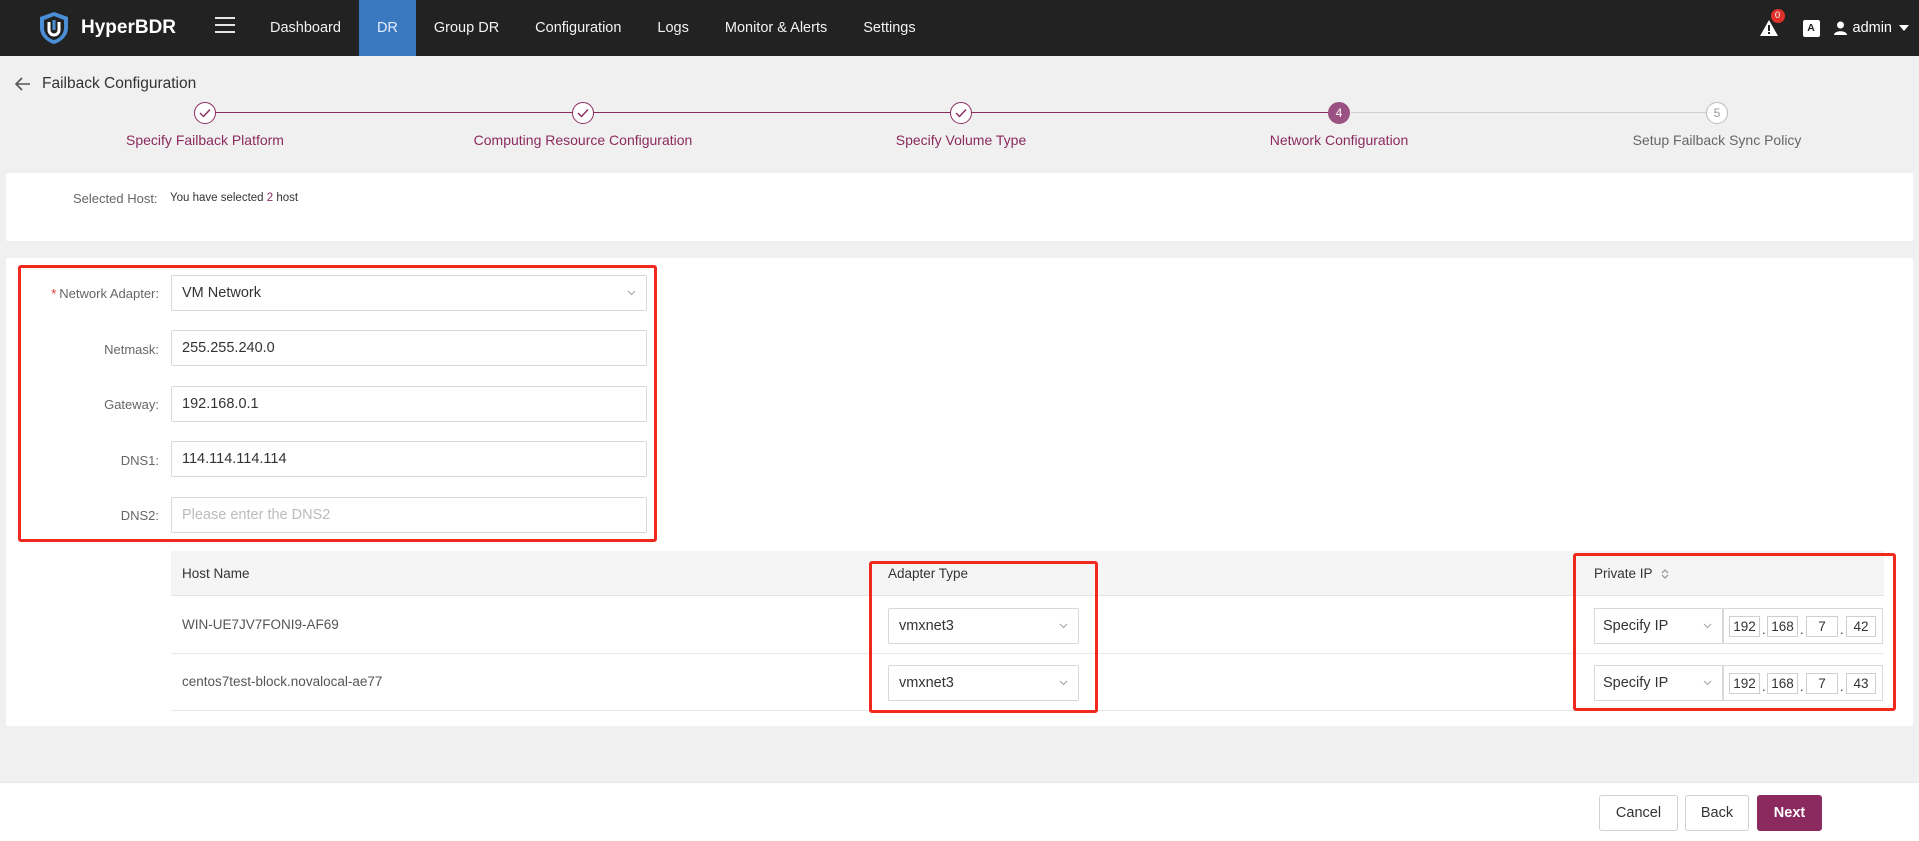  What do you see at coordinates (287, 198) in the screenshot?
I see `selected-suffix: host` at bounding box center [287, 198].